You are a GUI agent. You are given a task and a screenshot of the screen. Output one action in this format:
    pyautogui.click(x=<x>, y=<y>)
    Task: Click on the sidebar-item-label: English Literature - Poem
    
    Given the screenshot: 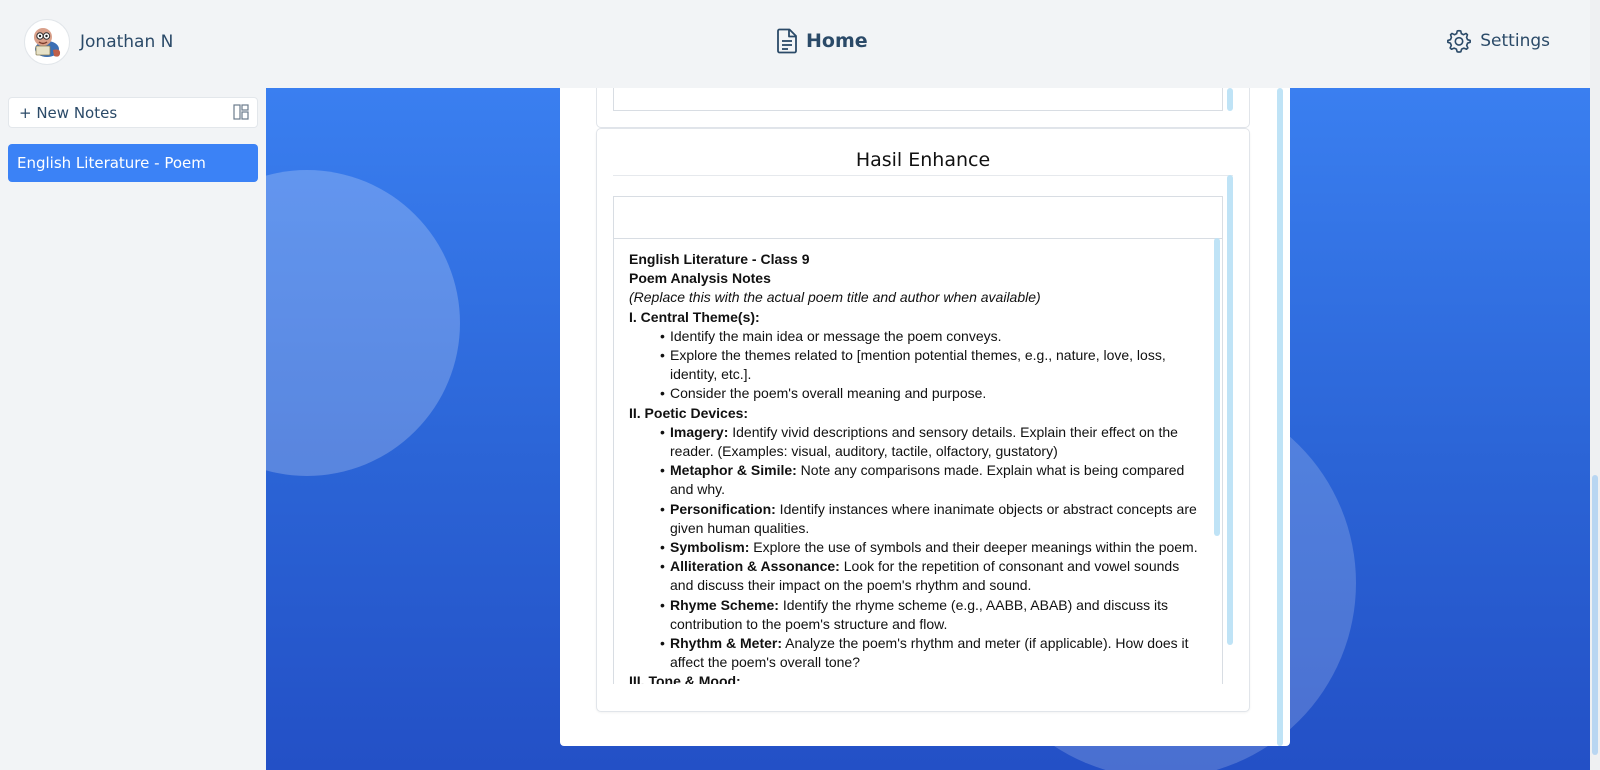 What is the action you would take?
    pyautogui.click(x=111, y=163)
    